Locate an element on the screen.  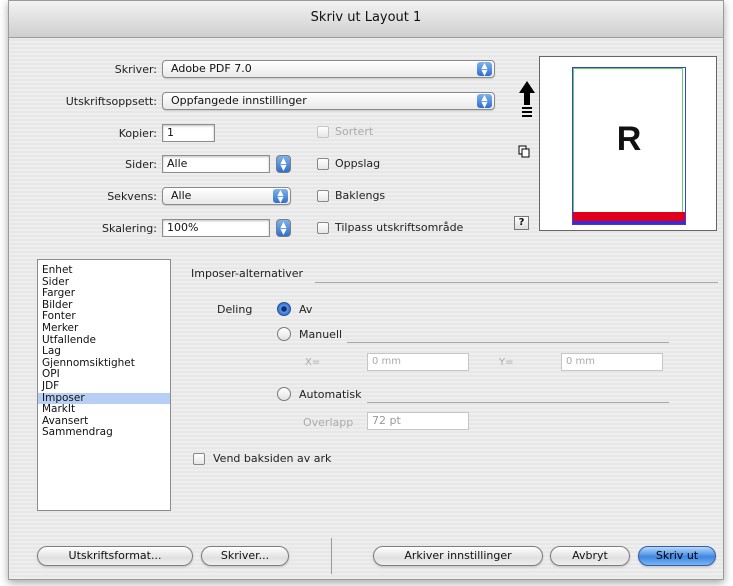
tiling-manual-label: Manuell is located at coordinates (321, 334).